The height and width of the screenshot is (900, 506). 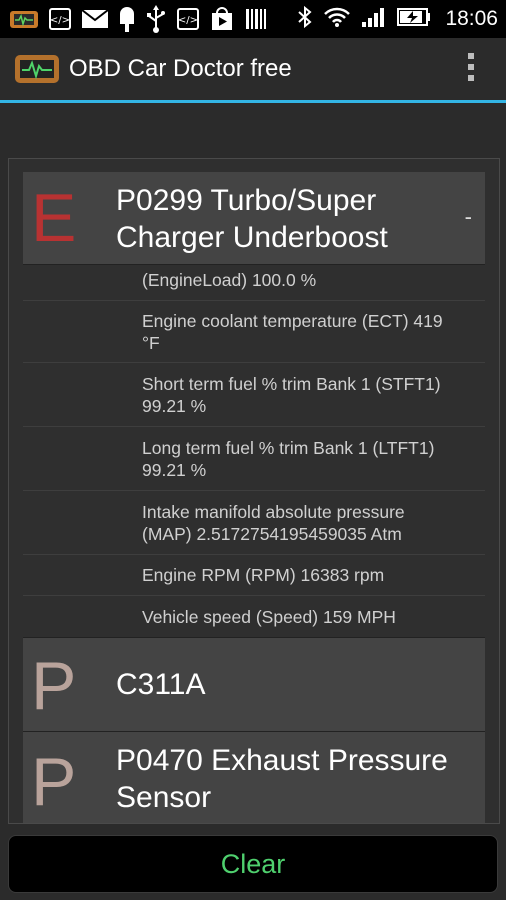 What do you see at coordinates (222, 19) in the screenshot?
I see `play-store-icon` at bounding box center [222, 19].